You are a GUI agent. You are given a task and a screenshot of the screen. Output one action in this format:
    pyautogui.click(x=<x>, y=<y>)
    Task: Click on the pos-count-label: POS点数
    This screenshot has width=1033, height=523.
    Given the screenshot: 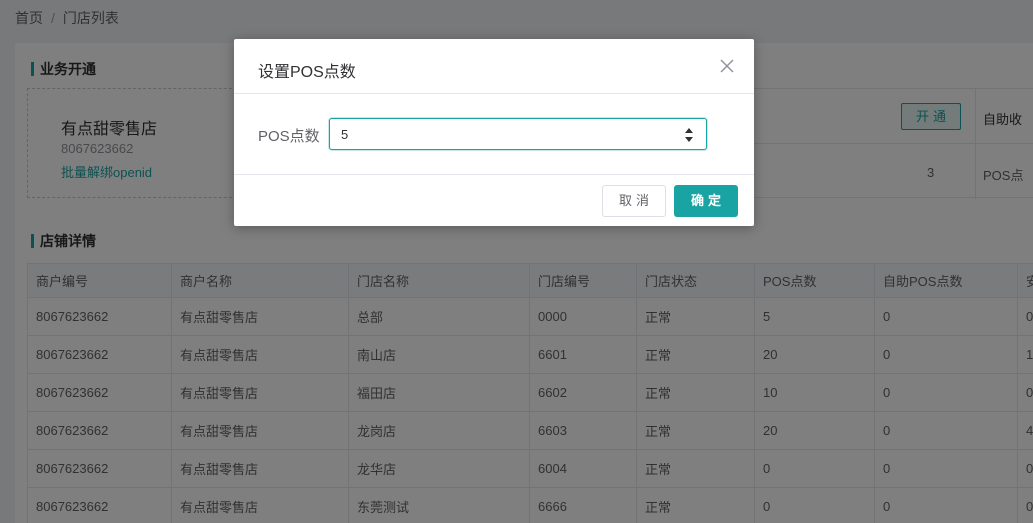 What is the action you would take?
    pyautogui.click(x=289, y=136)
    